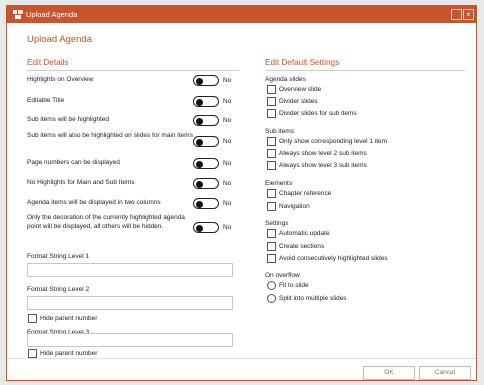 This screenshot has width=484, height=385. Describe the element at coordinates (271, 285) in the screenshot. I see `fit-to-slide-radio` at that location.